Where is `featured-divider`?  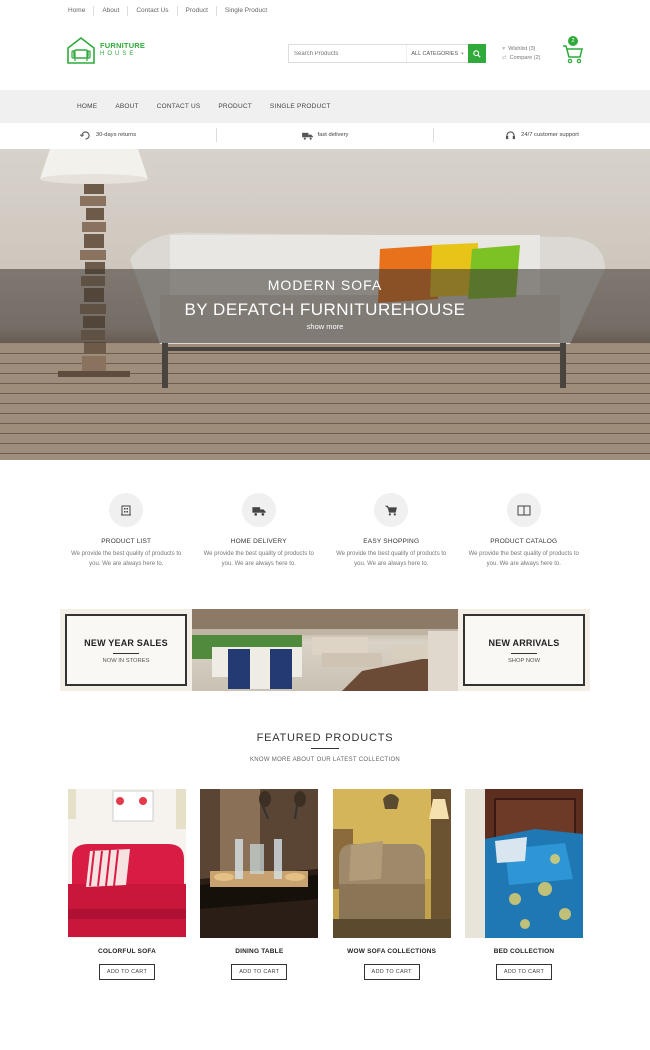
featured-divider is located at coordinates (325, 748).